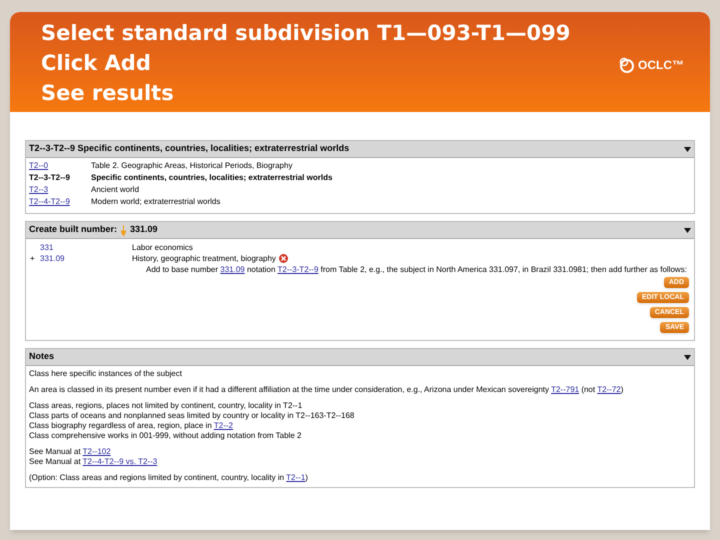 This screenshot has height=540, width=720. I want to click on link: T2--1, so click(296, 477).